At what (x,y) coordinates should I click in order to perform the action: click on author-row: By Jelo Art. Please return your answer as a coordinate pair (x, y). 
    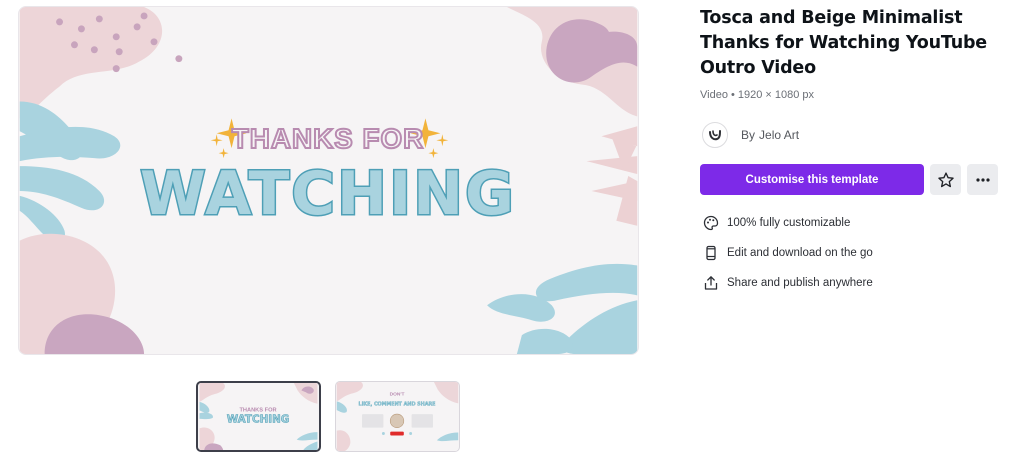
    Looking at the image, I should click on (855, 135).